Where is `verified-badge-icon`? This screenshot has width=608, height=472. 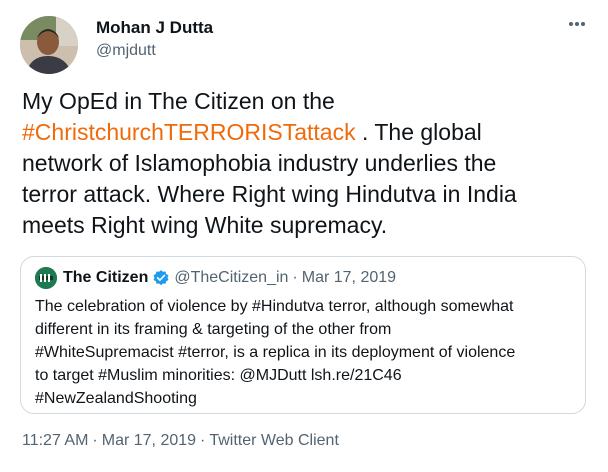
verified-badge-icon is located at coordinates (161, 278).